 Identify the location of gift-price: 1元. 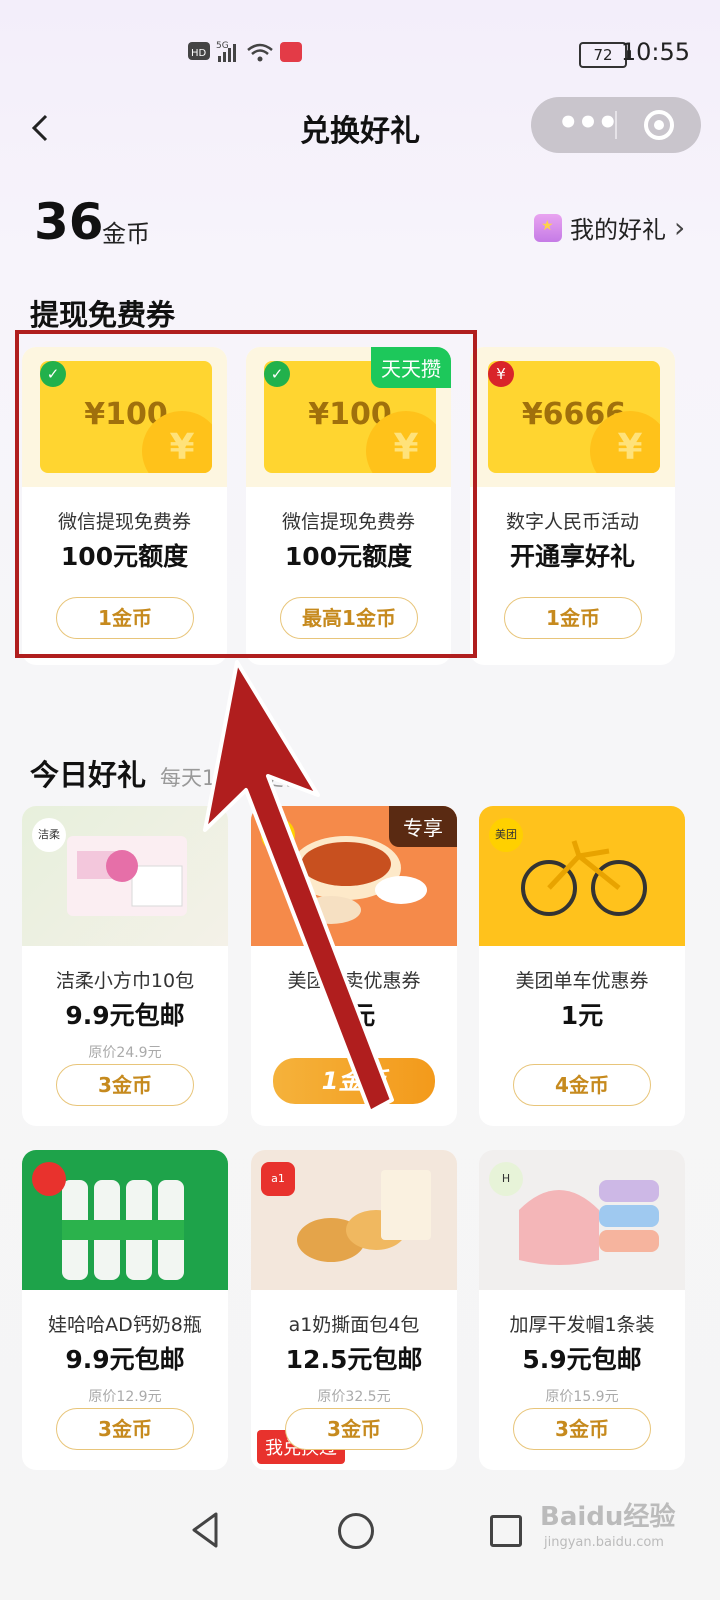
(582, 1015).